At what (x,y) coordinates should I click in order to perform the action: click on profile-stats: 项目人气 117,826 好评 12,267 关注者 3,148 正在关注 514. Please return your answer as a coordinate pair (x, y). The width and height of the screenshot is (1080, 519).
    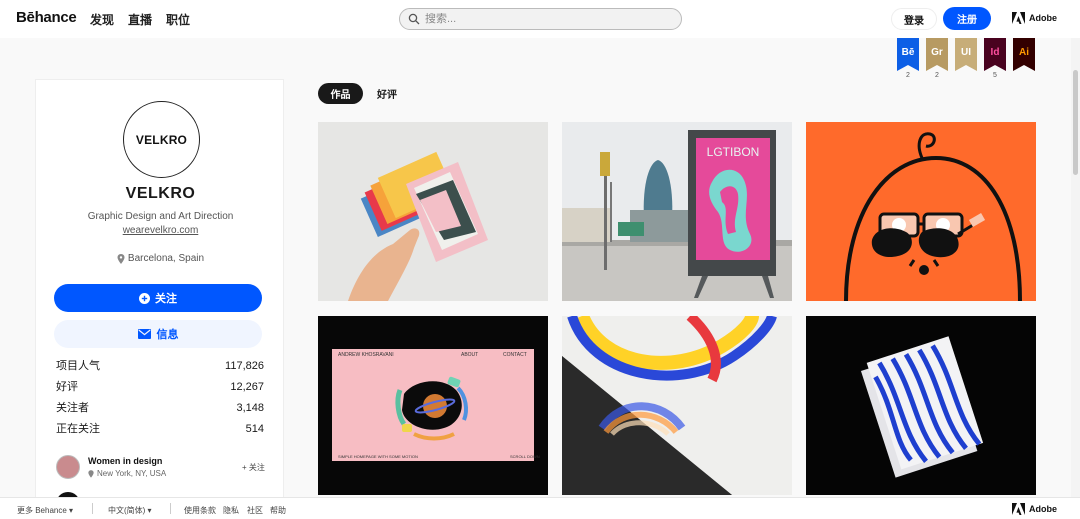
    Looking at the image, I should click on (160, 401).